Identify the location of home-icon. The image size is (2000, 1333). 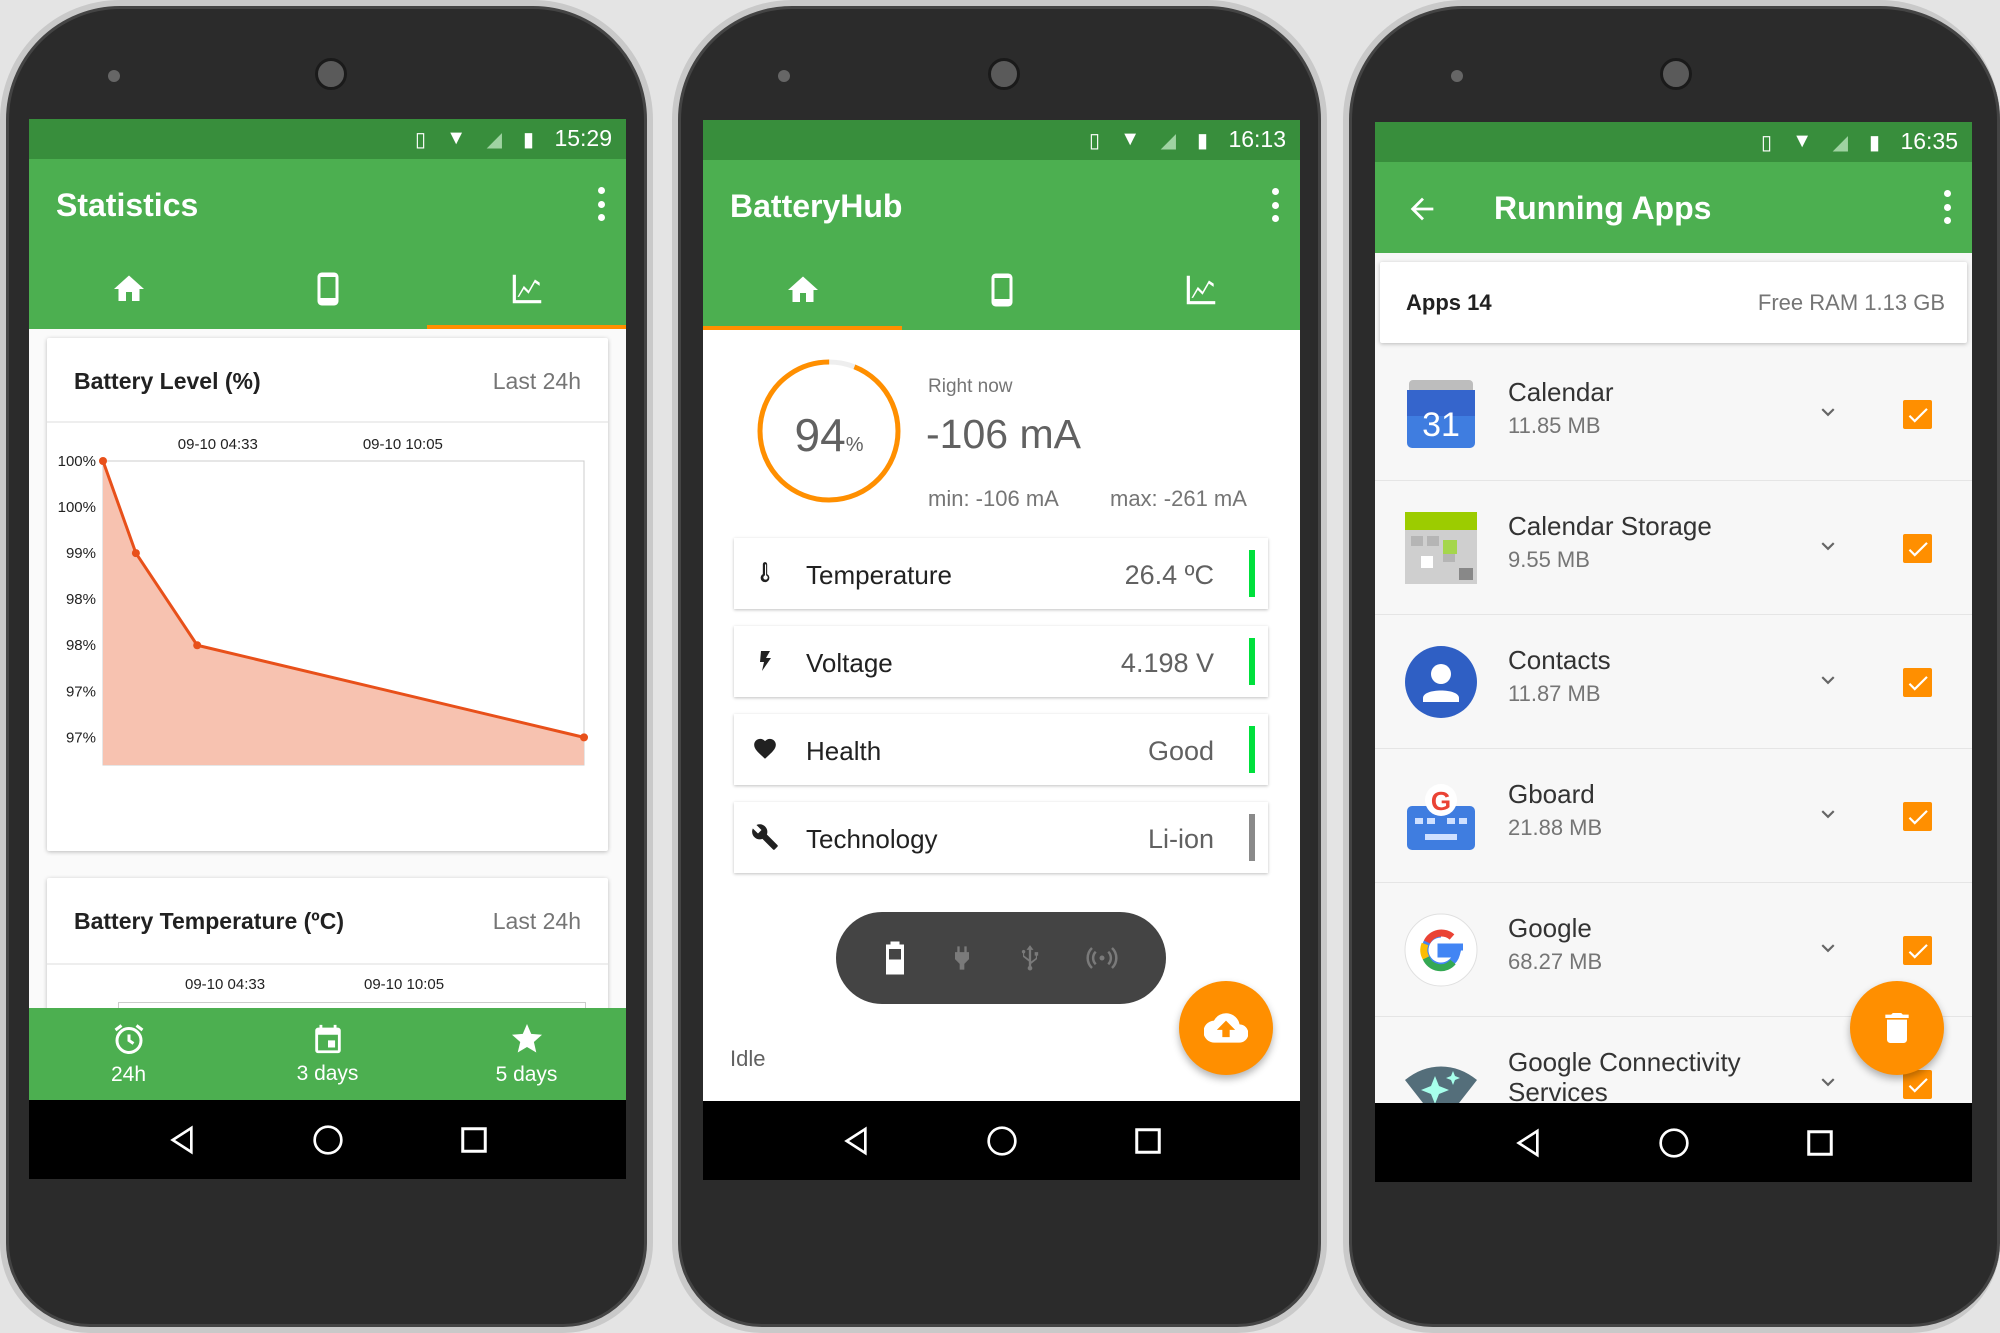
(129, 289).